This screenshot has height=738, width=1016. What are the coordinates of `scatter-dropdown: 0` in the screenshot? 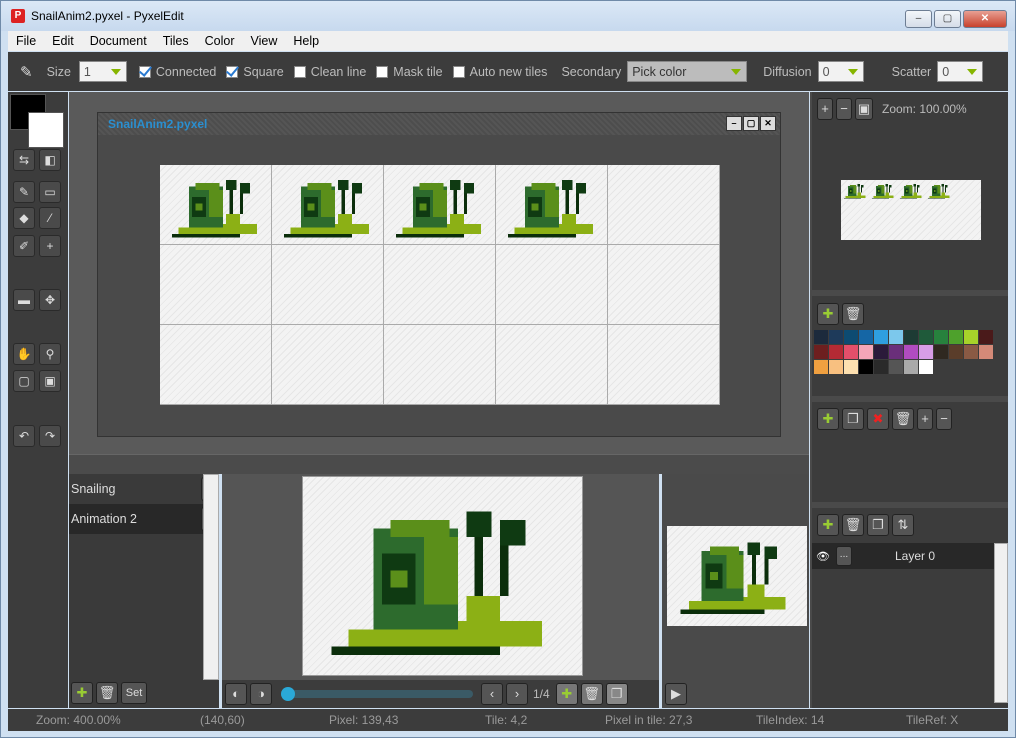 It's located at (960, 71).